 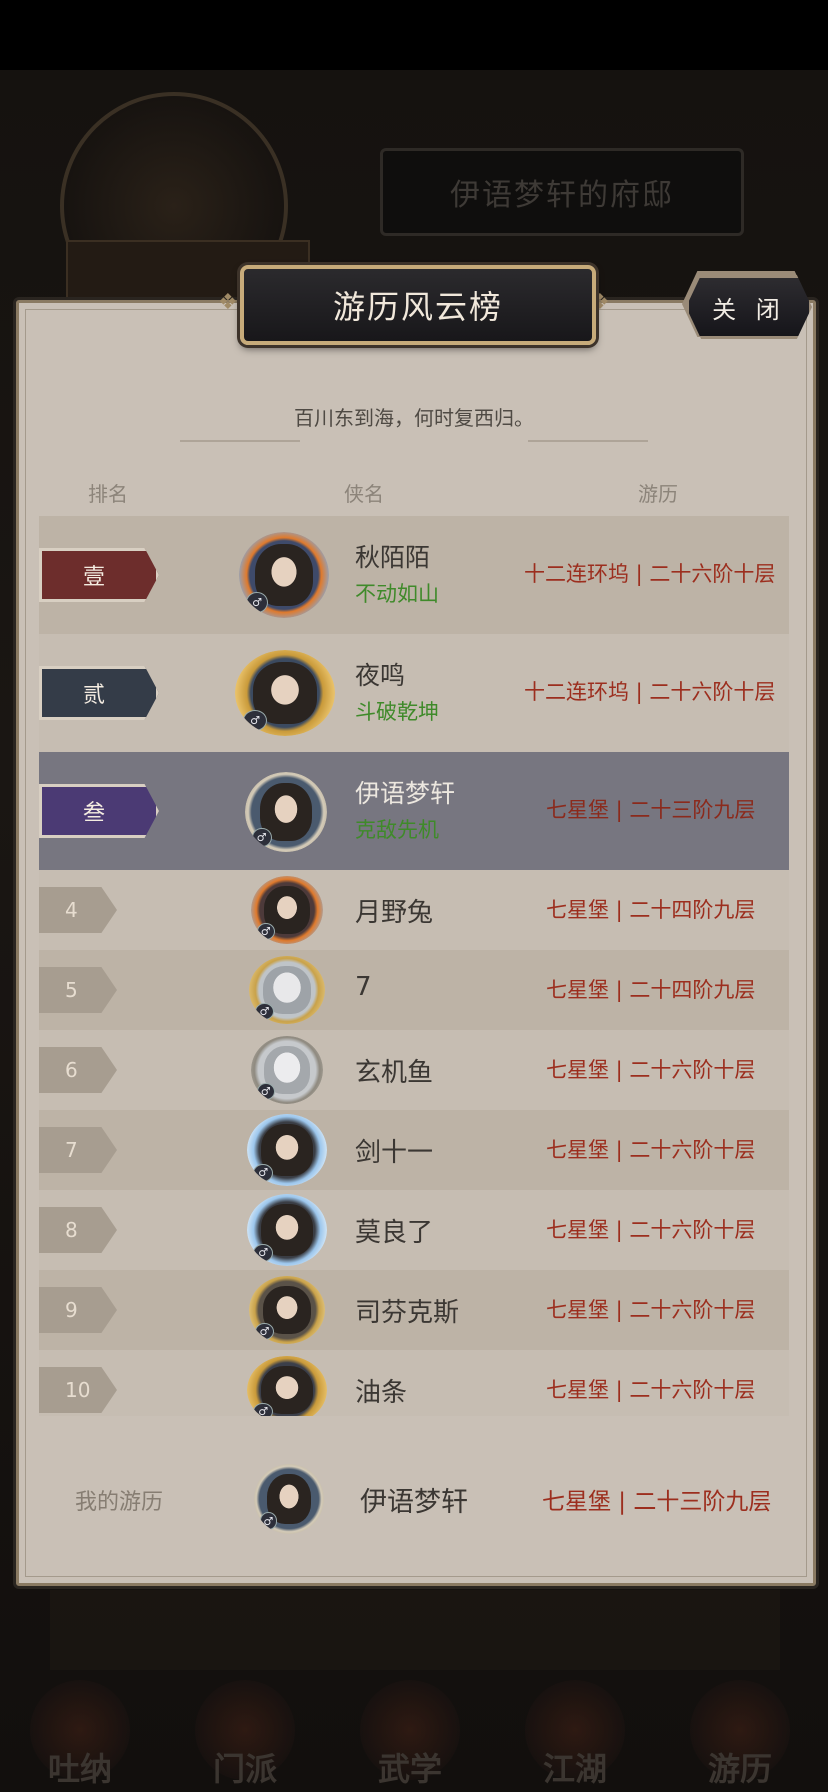 I want to click on rank-label: 4, so click(x=78, y=910).